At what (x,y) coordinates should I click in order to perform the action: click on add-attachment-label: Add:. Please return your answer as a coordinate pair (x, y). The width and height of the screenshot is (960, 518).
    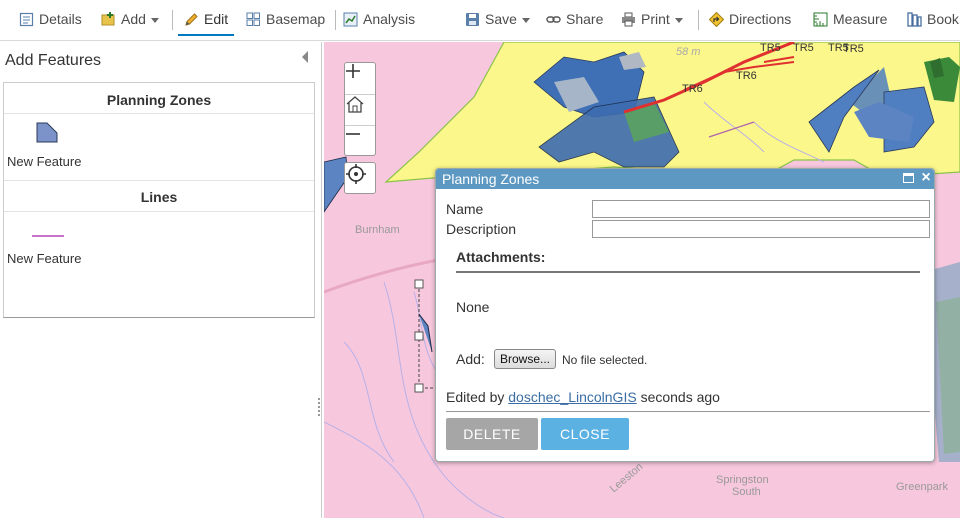
    Looking at the image, I should click on (470, 359).